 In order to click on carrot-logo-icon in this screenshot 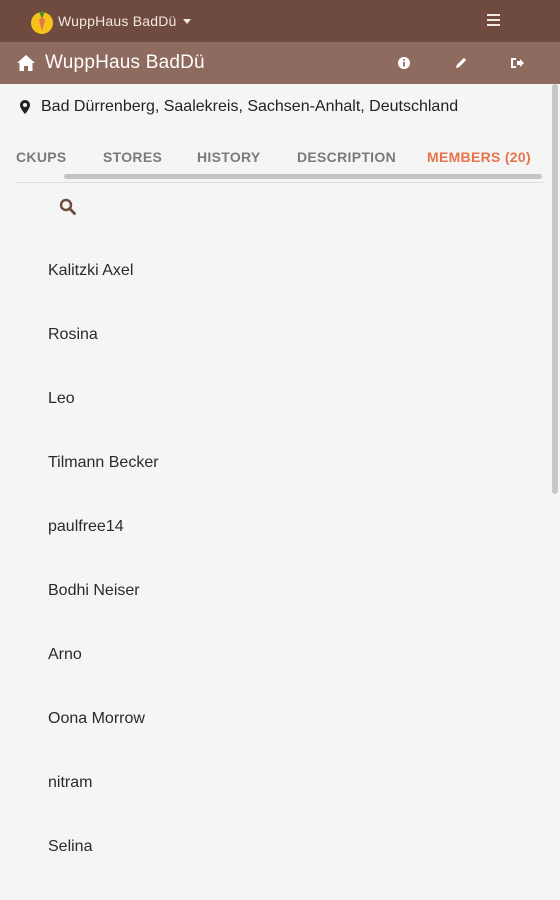, I will do `click(42, 22)`.